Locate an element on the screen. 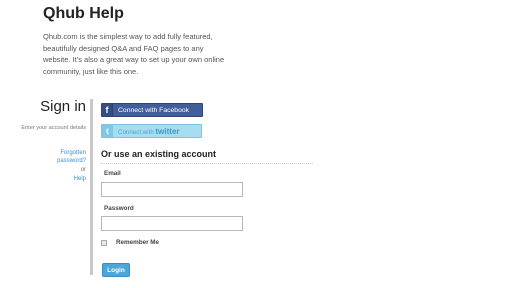 The width and height of the screenshot is (512, 288). twitter-button-prefix: Connect with is located at coordinates (136, 132).